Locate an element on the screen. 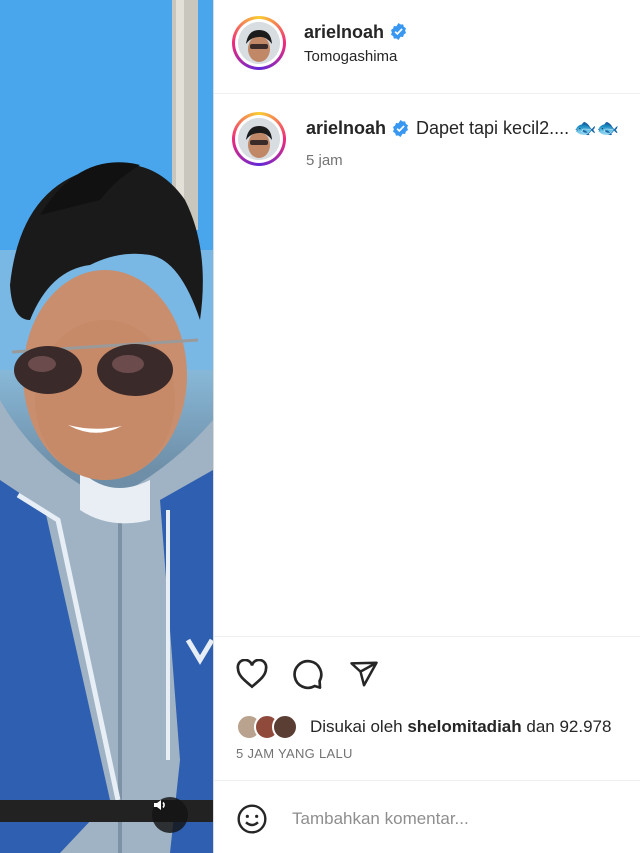 Image resolution: width=640 pixels, height=853 pixels. liker-avatar is located at coordinates (285, 727).